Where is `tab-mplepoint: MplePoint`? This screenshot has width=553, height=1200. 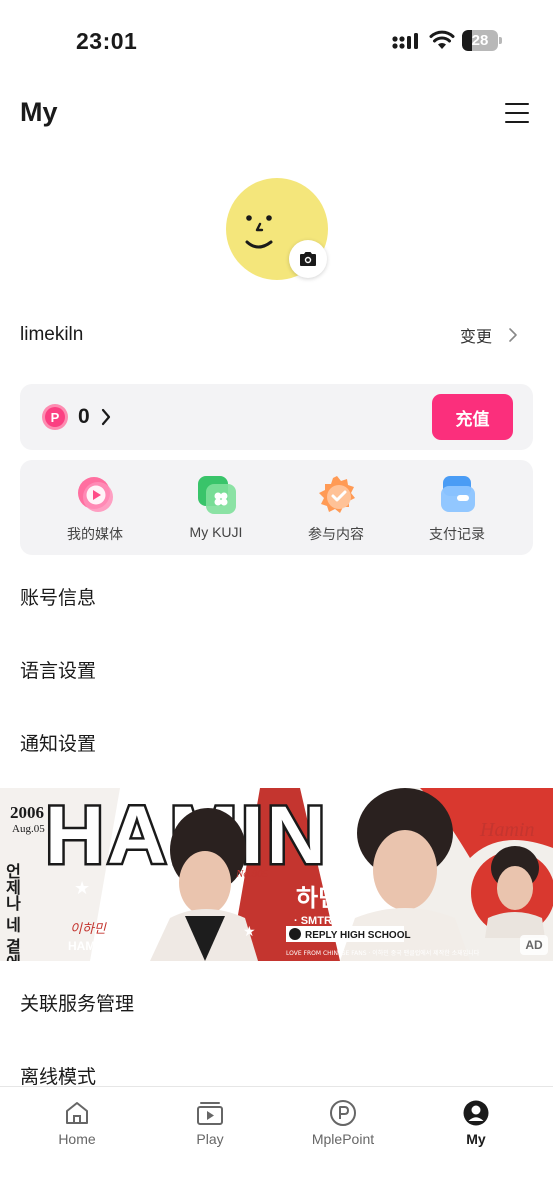
tab-mplepoint: MplePoint is located at coordinates (343, 1122).